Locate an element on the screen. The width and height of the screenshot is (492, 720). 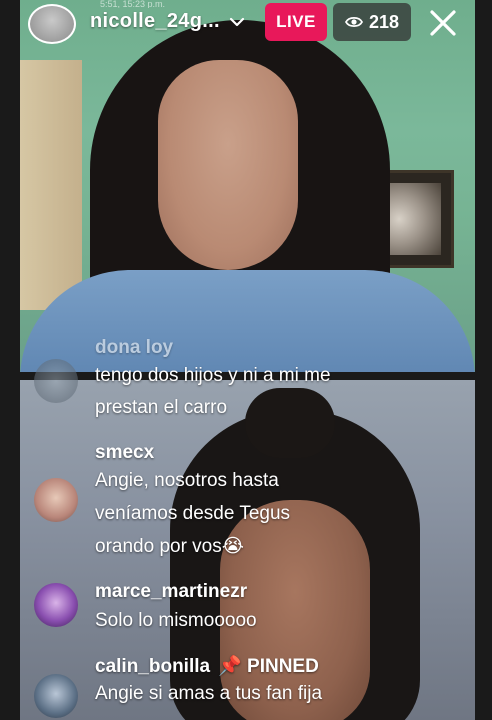
chevron-down-icon is located at coordinates (237, 22).